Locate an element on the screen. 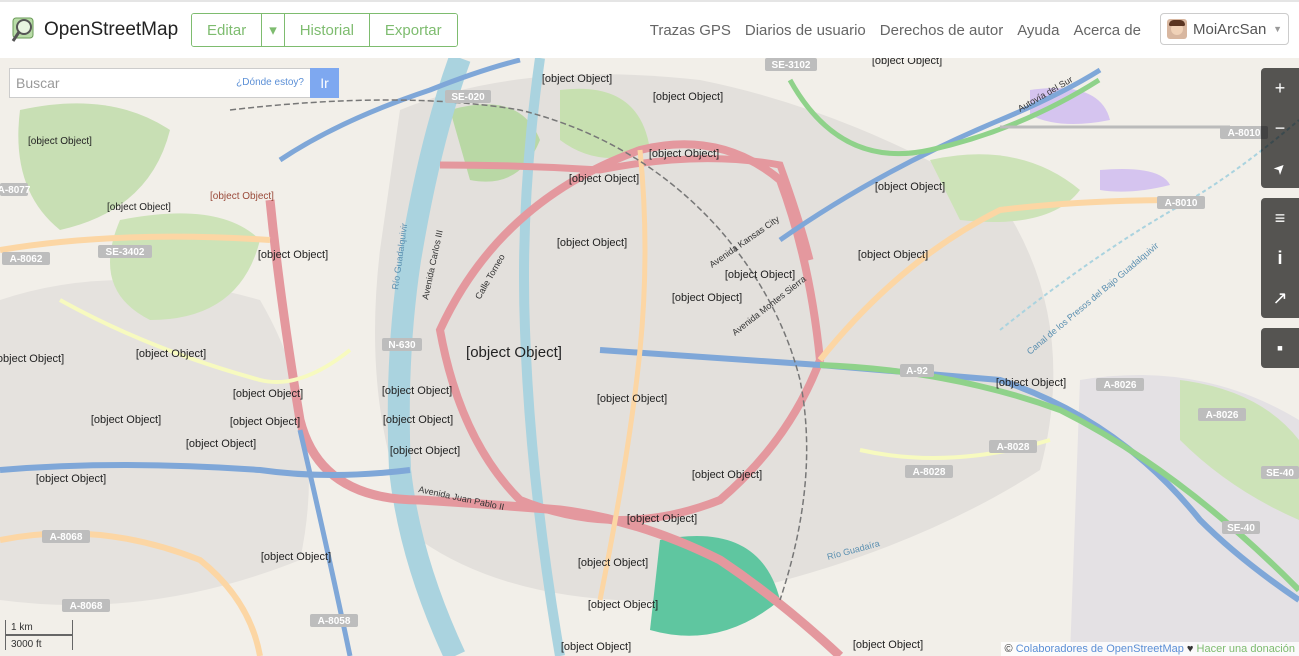 This screenshot has height=656, width=1299. where-am-i-link: ¿Dónde estoy? is located at coordinates (270, 82).